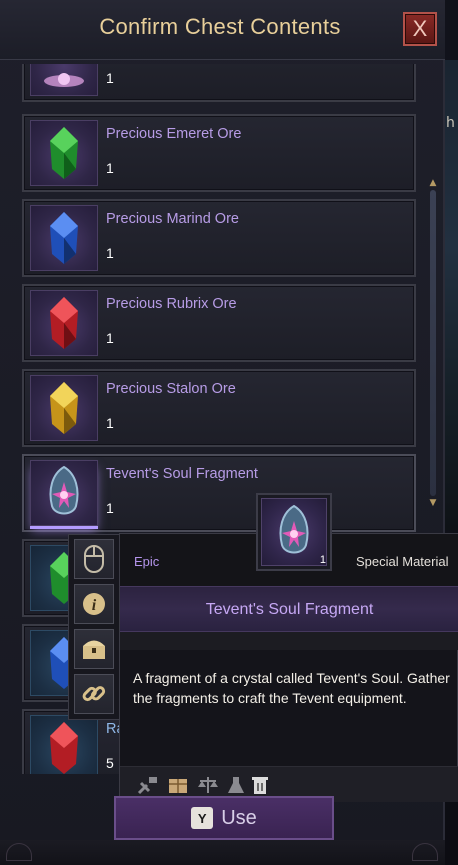 This screenshot has height=865, width=458. I want to click on background-text: h, so click(450, 123).